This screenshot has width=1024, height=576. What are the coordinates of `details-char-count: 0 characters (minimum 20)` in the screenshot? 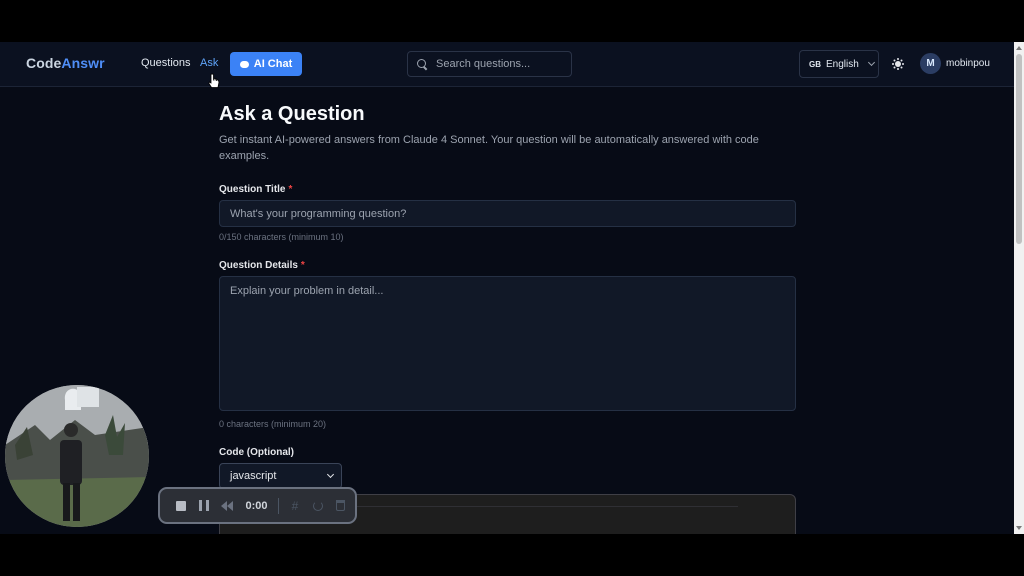 It's located at (273, 424).